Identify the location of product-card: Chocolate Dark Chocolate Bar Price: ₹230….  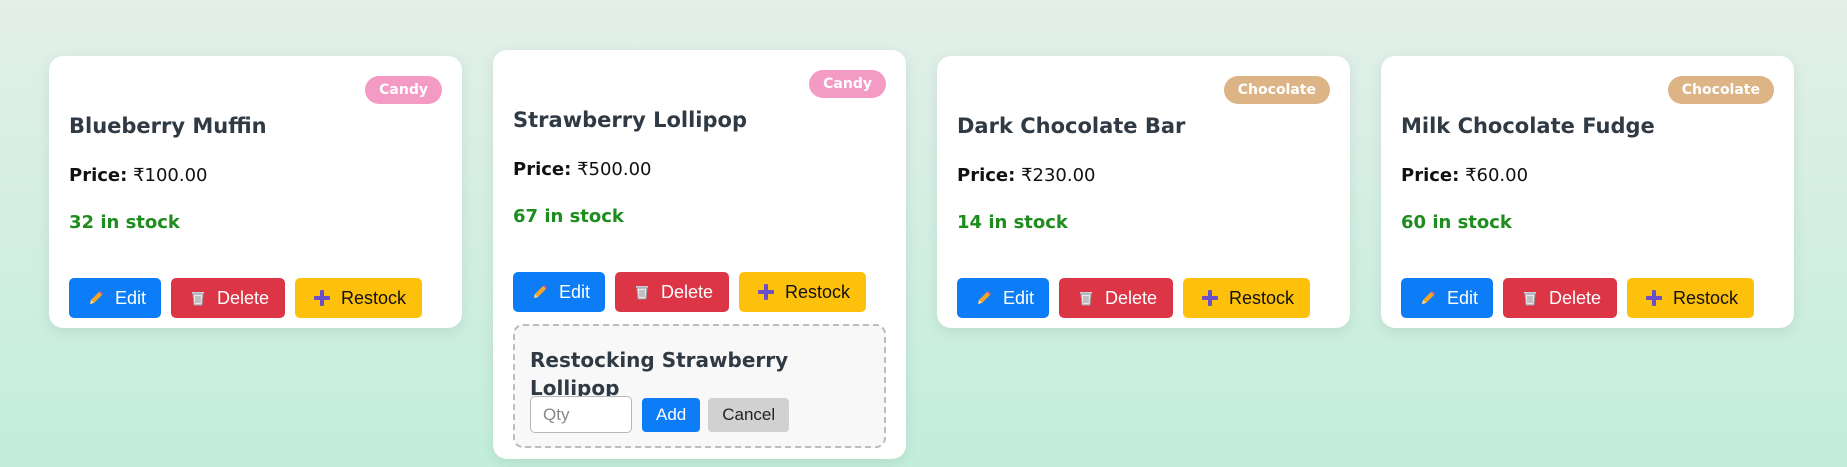
(1143, 192).